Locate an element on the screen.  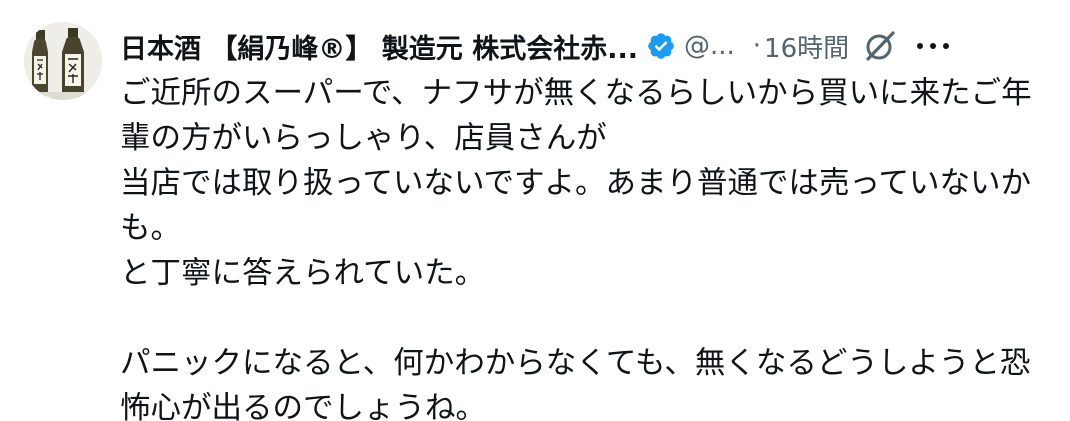
tweet-text-line: 輩の方がいらっしゃり、店員さんが is located at coordinates (363, 138).